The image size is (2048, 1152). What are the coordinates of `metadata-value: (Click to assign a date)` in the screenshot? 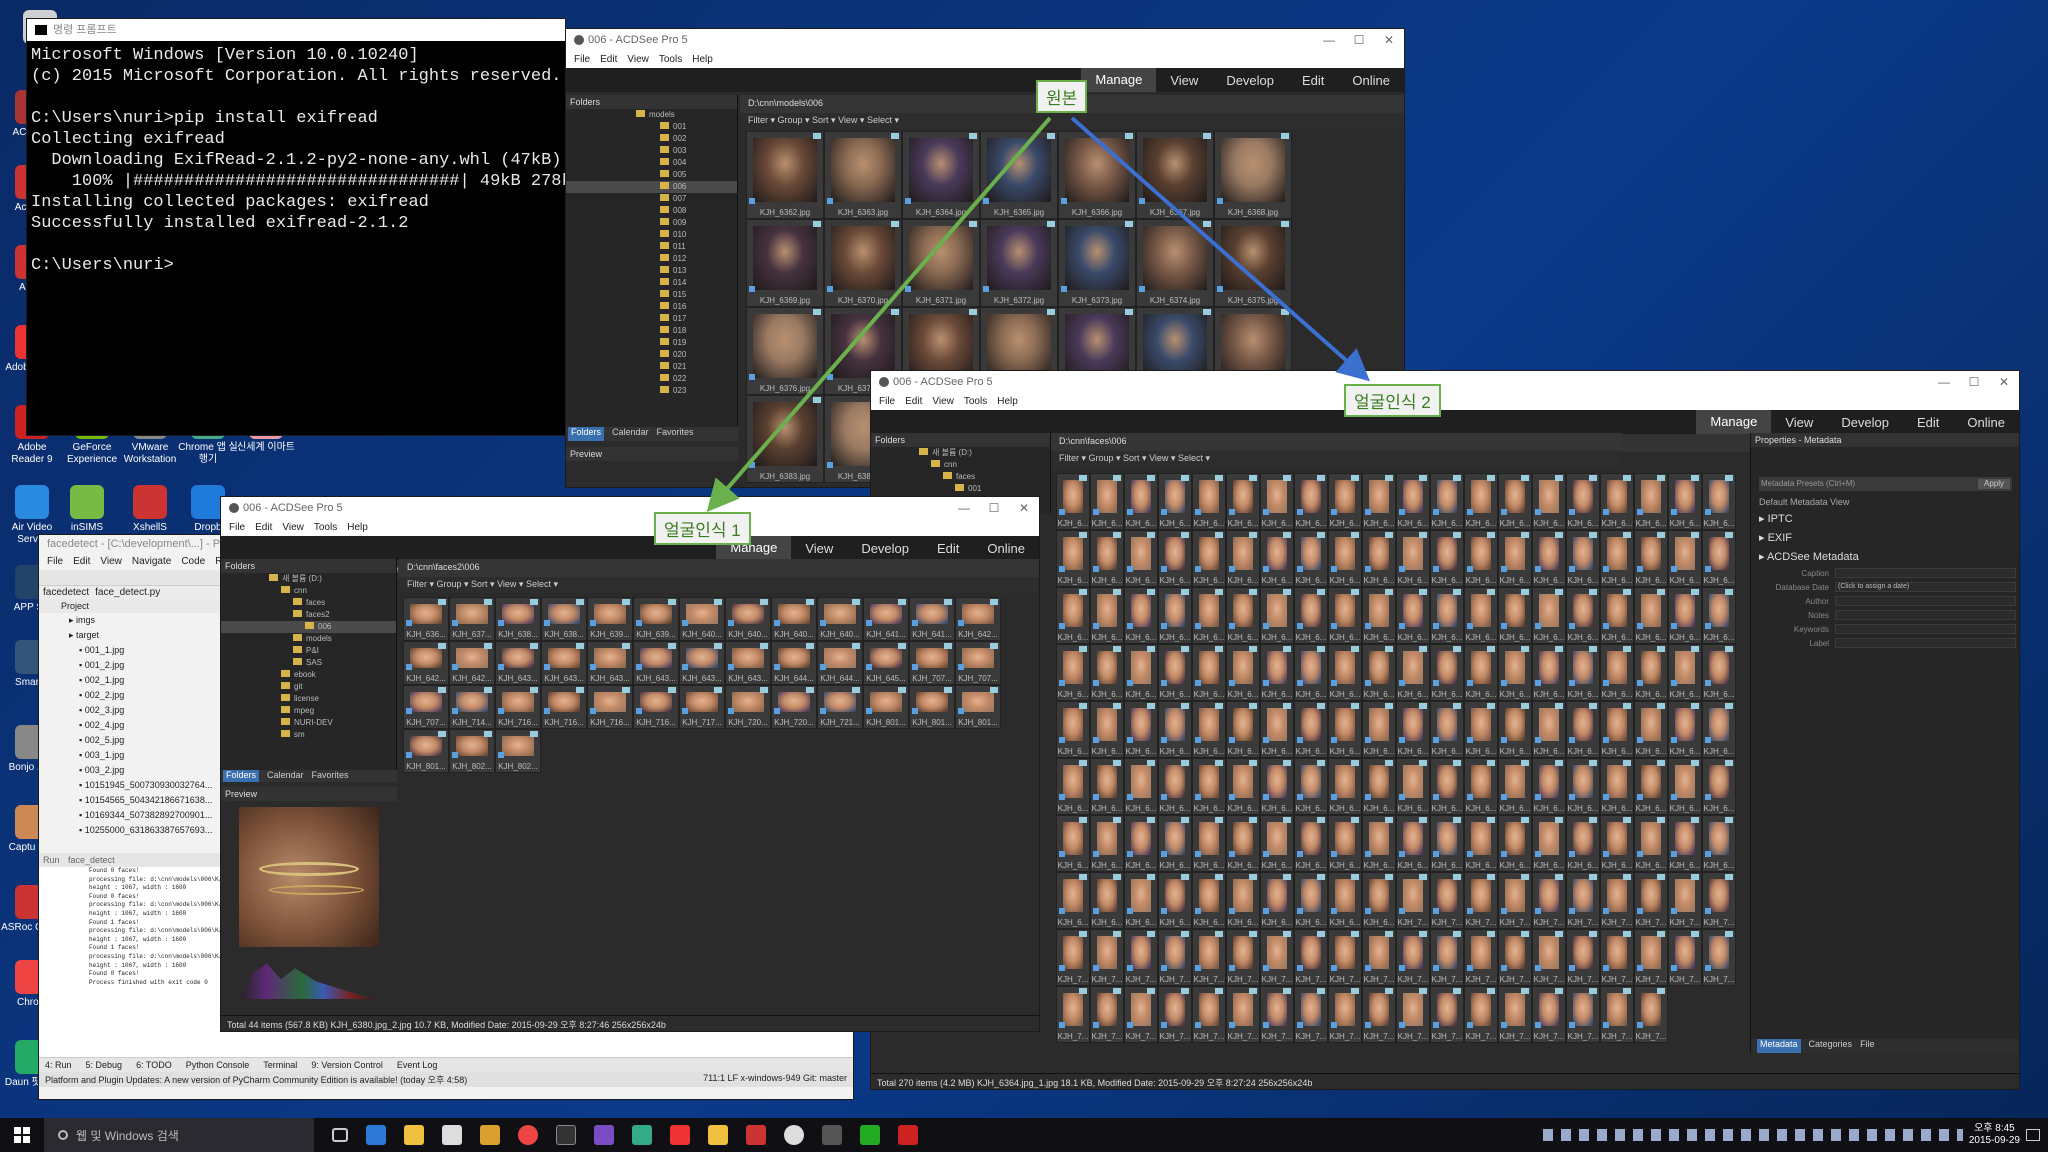 It's located at (1925, 587).